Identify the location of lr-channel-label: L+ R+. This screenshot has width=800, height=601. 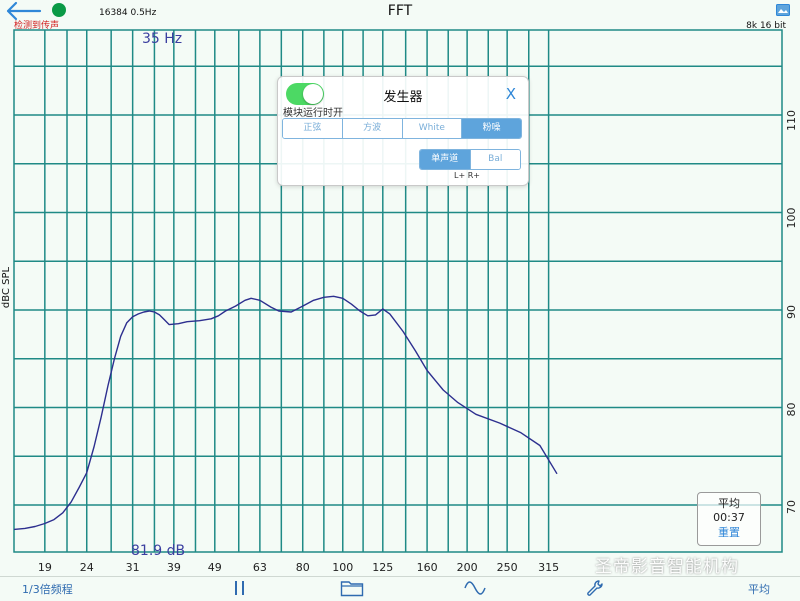
(467, 175).